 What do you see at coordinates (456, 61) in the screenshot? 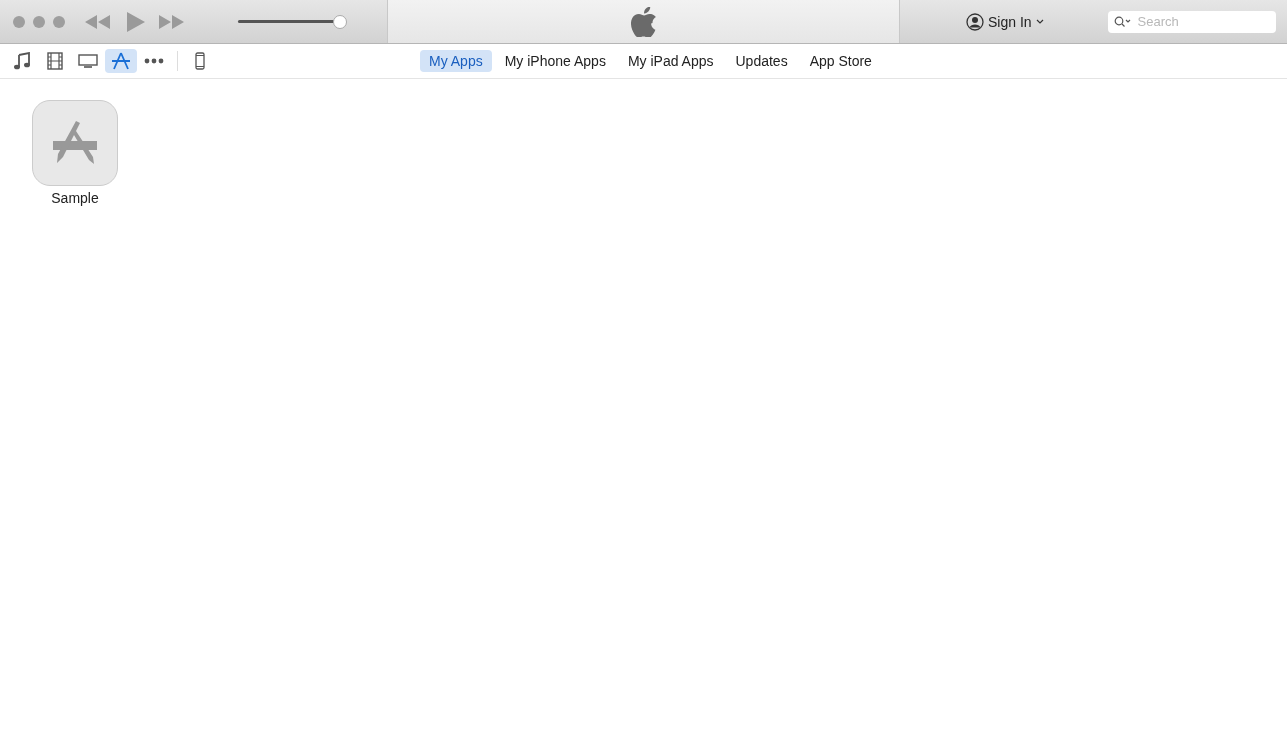
I see `library-tab: My Apps` at bounding box center [456, 61].